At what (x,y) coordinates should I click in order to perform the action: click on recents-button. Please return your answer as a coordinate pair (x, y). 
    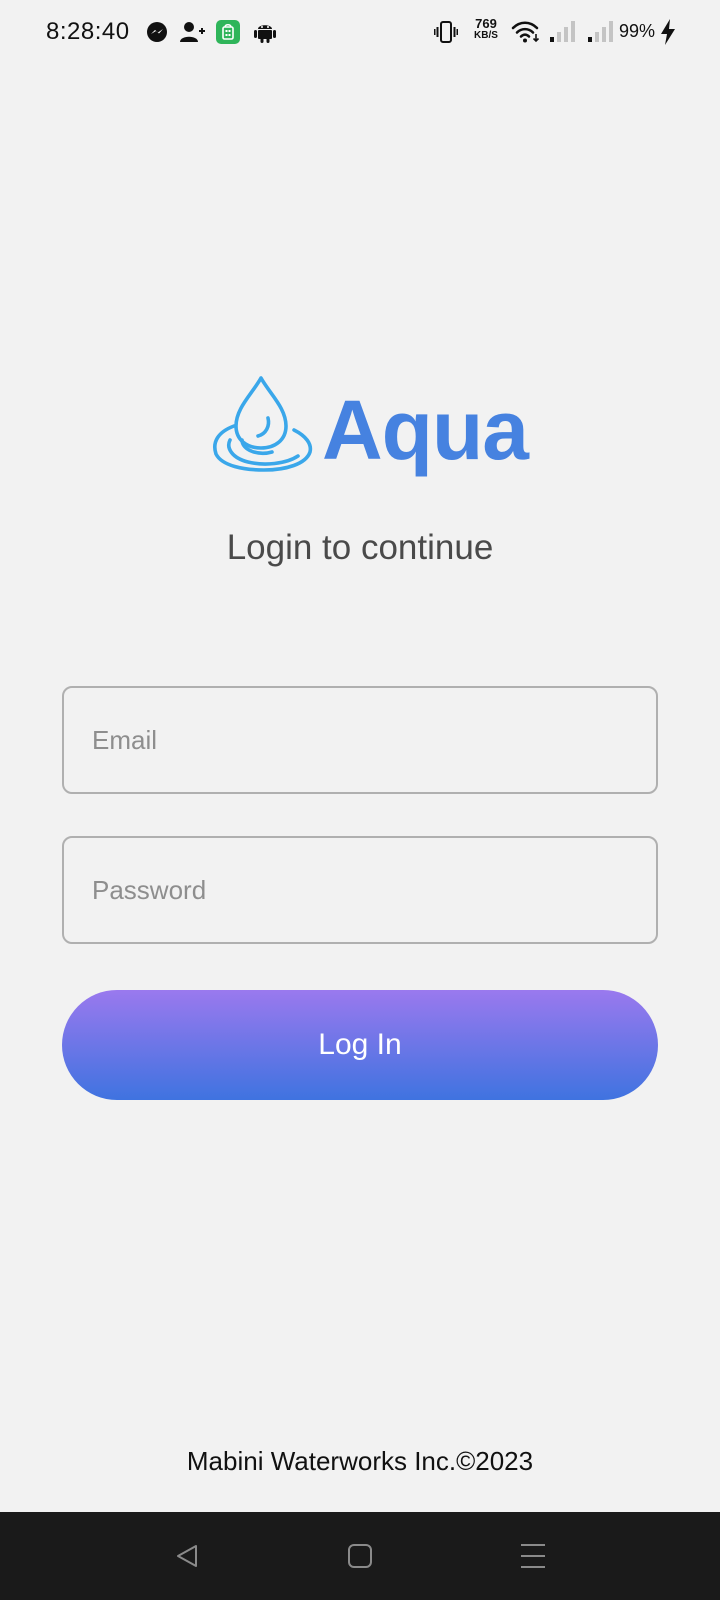
    Looking at the image, I should click on (533, 1556).